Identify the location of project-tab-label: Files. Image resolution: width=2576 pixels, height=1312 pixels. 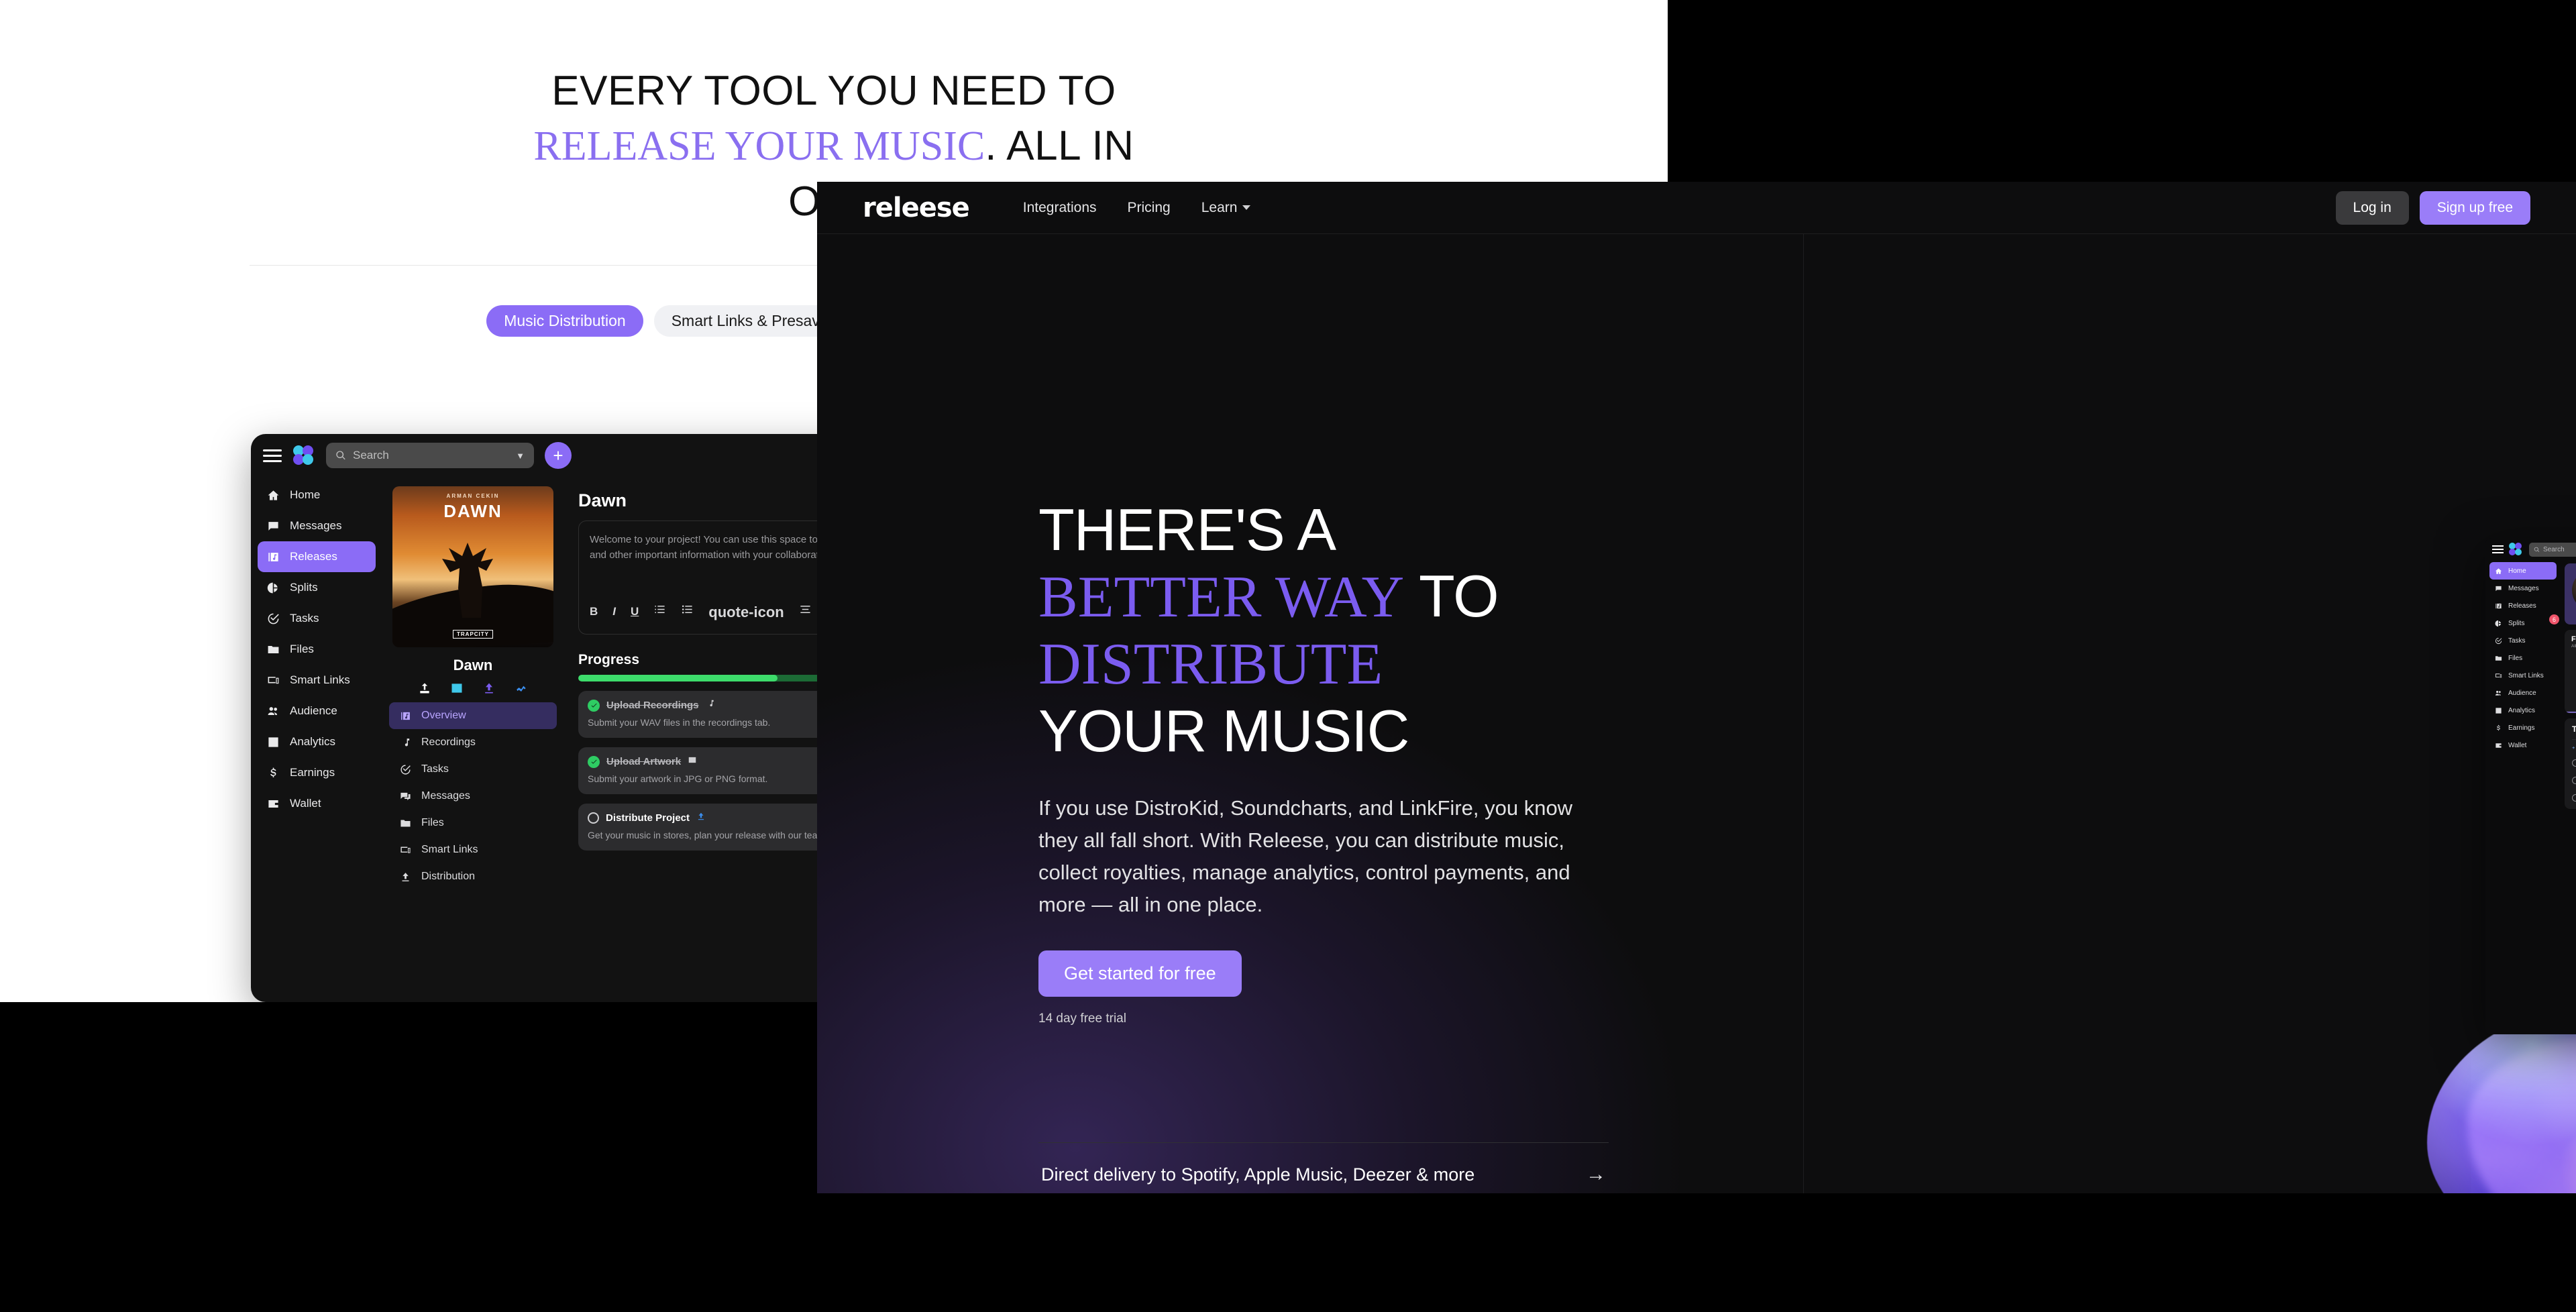
(432, 822).